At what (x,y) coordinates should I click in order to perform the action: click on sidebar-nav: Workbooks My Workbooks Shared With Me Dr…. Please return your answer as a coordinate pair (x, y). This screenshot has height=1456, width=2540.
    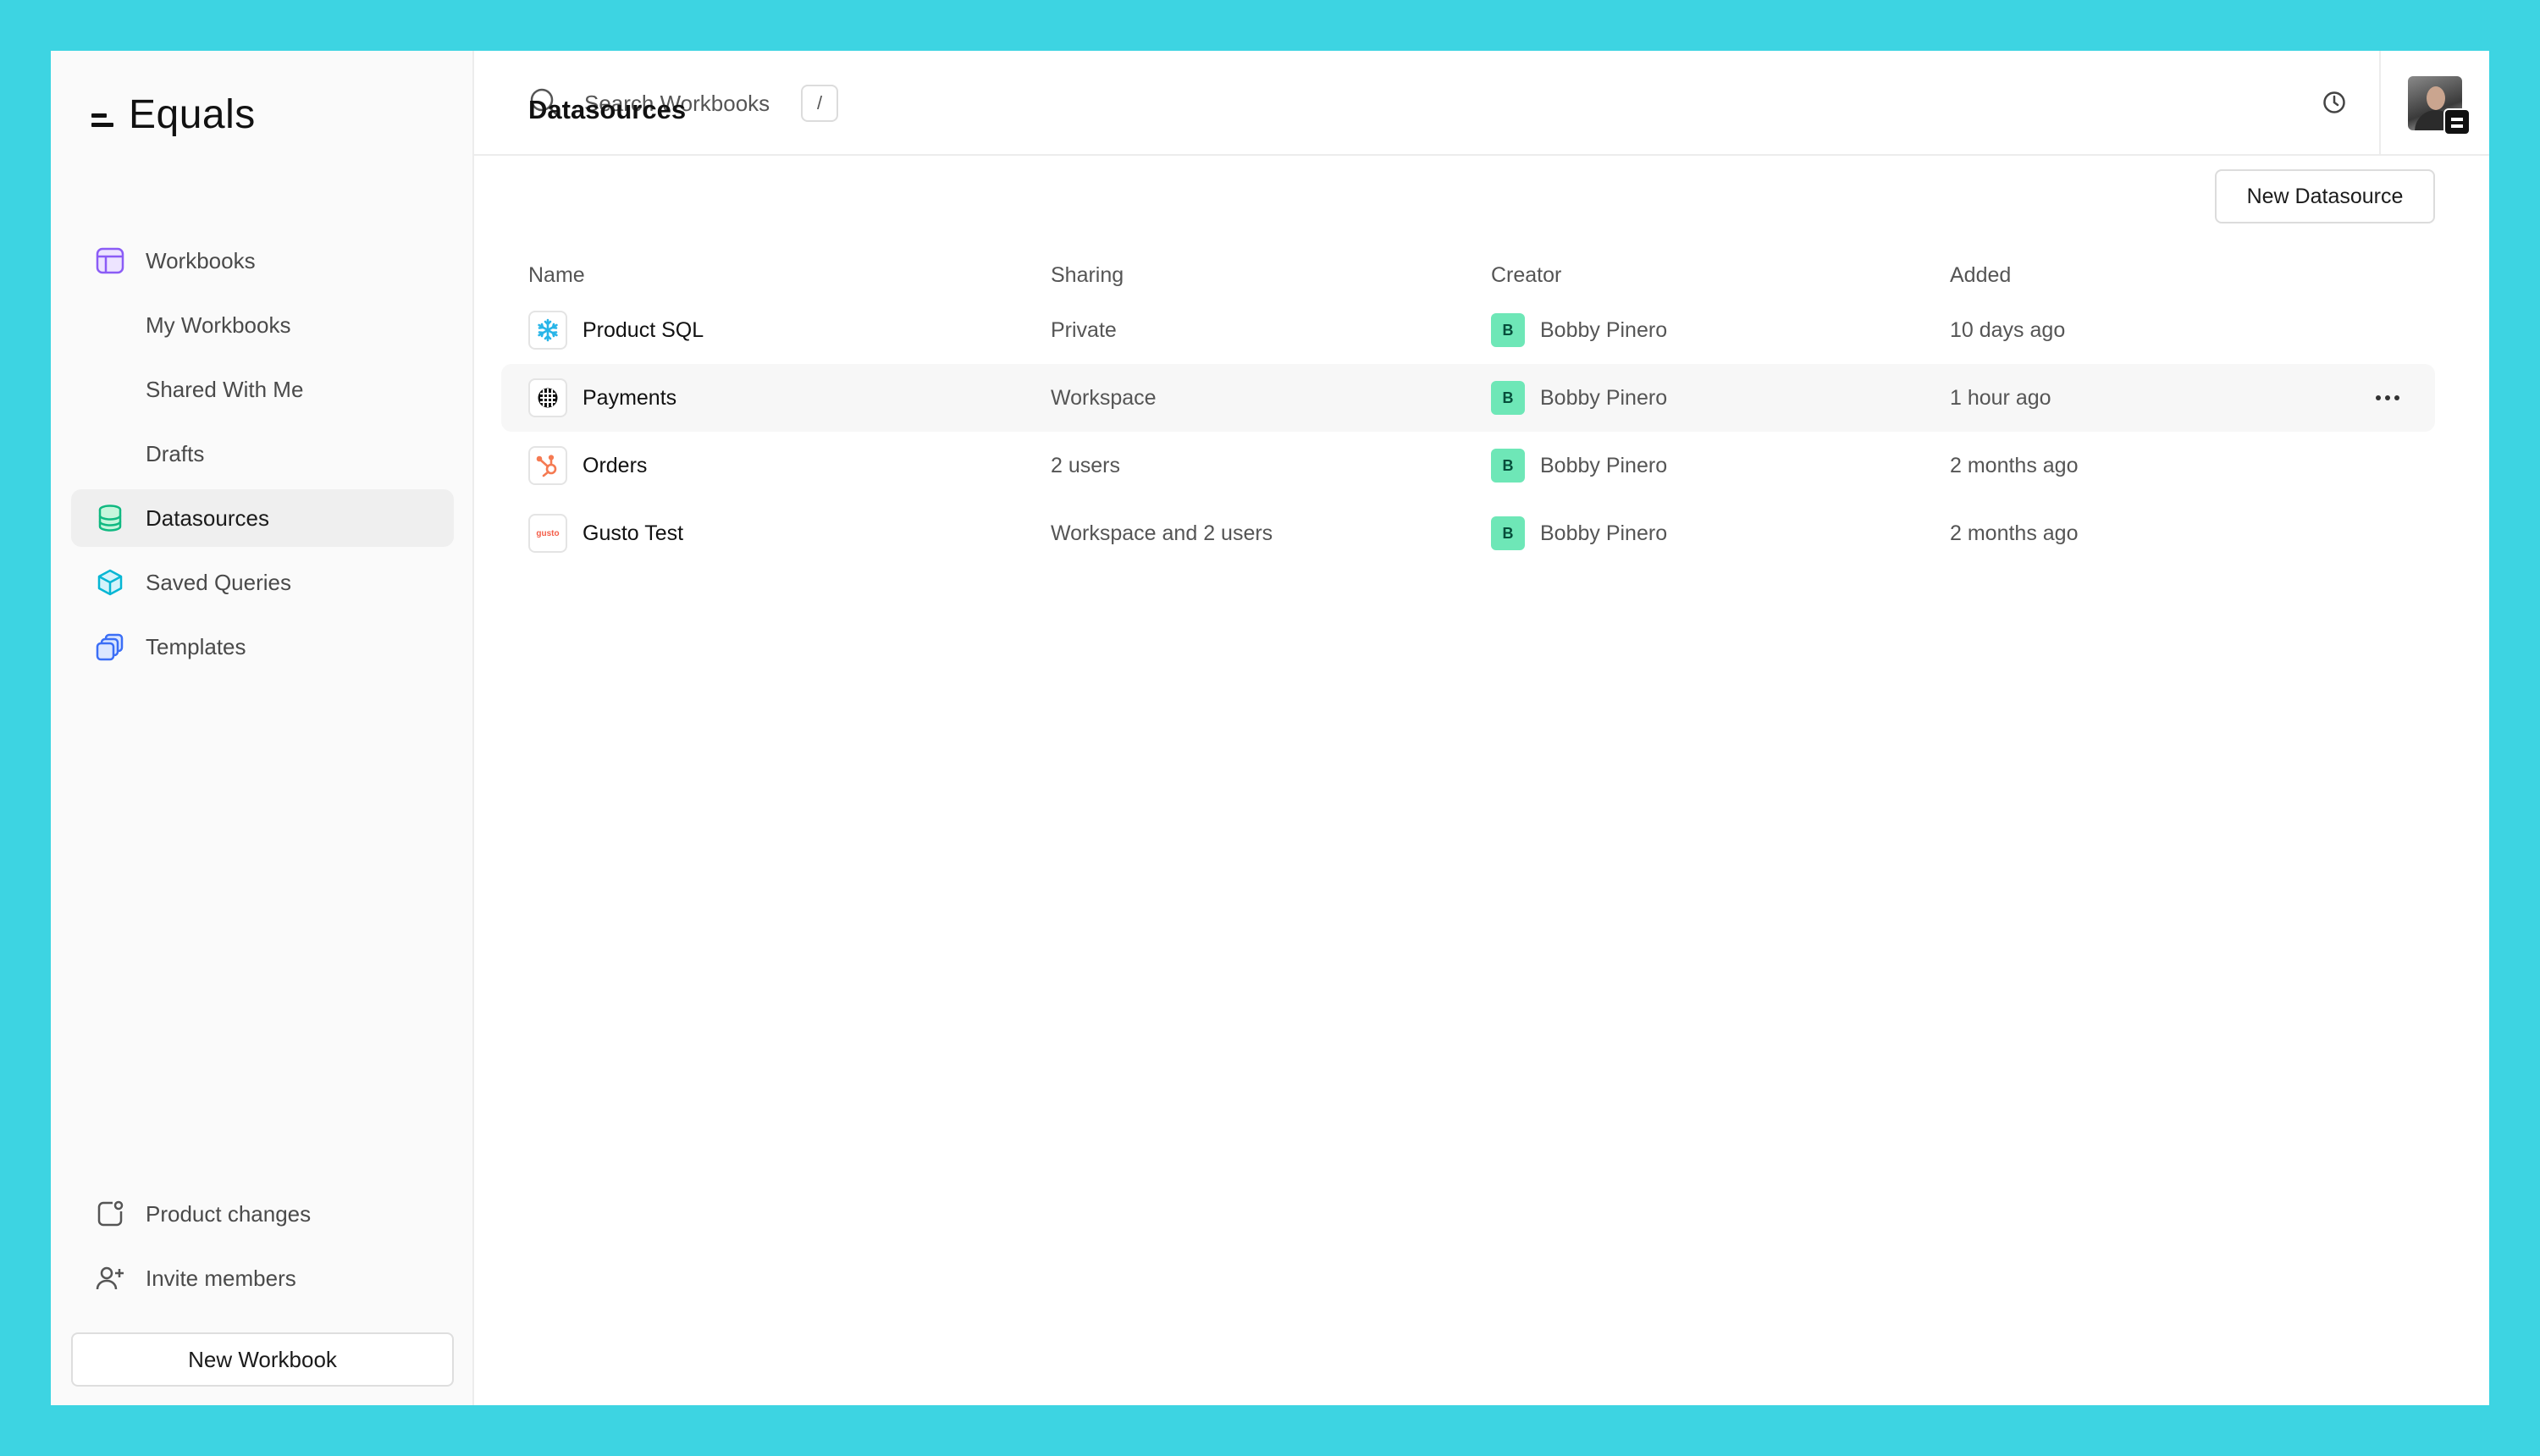
    Looking at the image, I should click on (262, 457).